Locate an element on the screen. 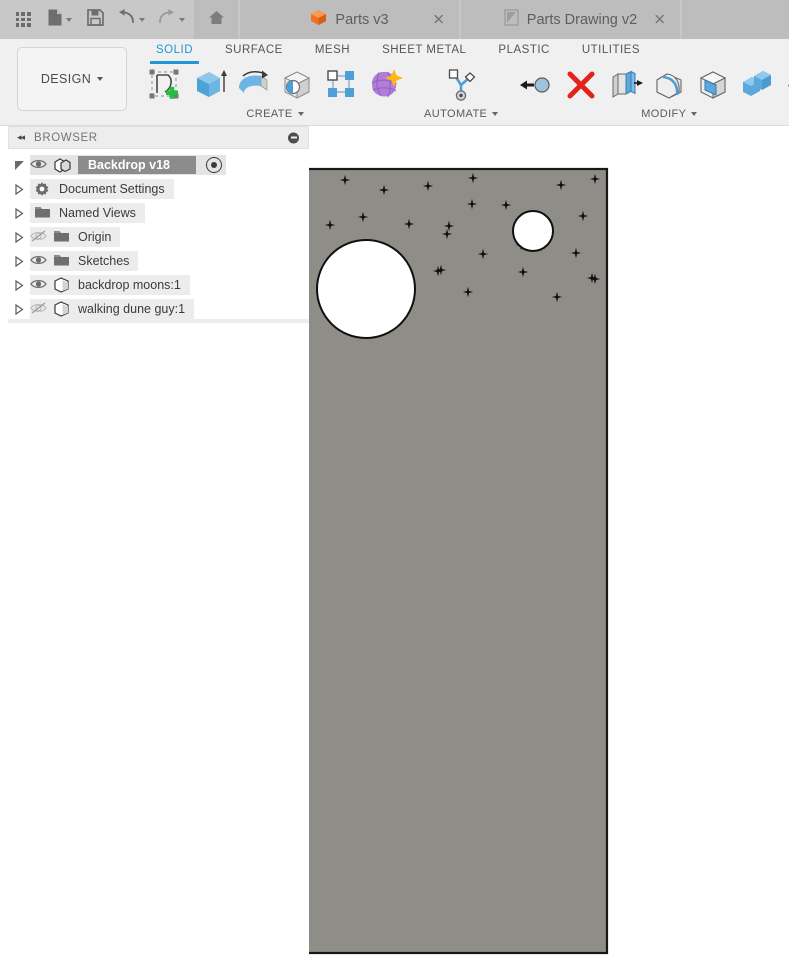  document-tab-parts-v3: Parts v3 ✕ is located at coordinates (349, 19).